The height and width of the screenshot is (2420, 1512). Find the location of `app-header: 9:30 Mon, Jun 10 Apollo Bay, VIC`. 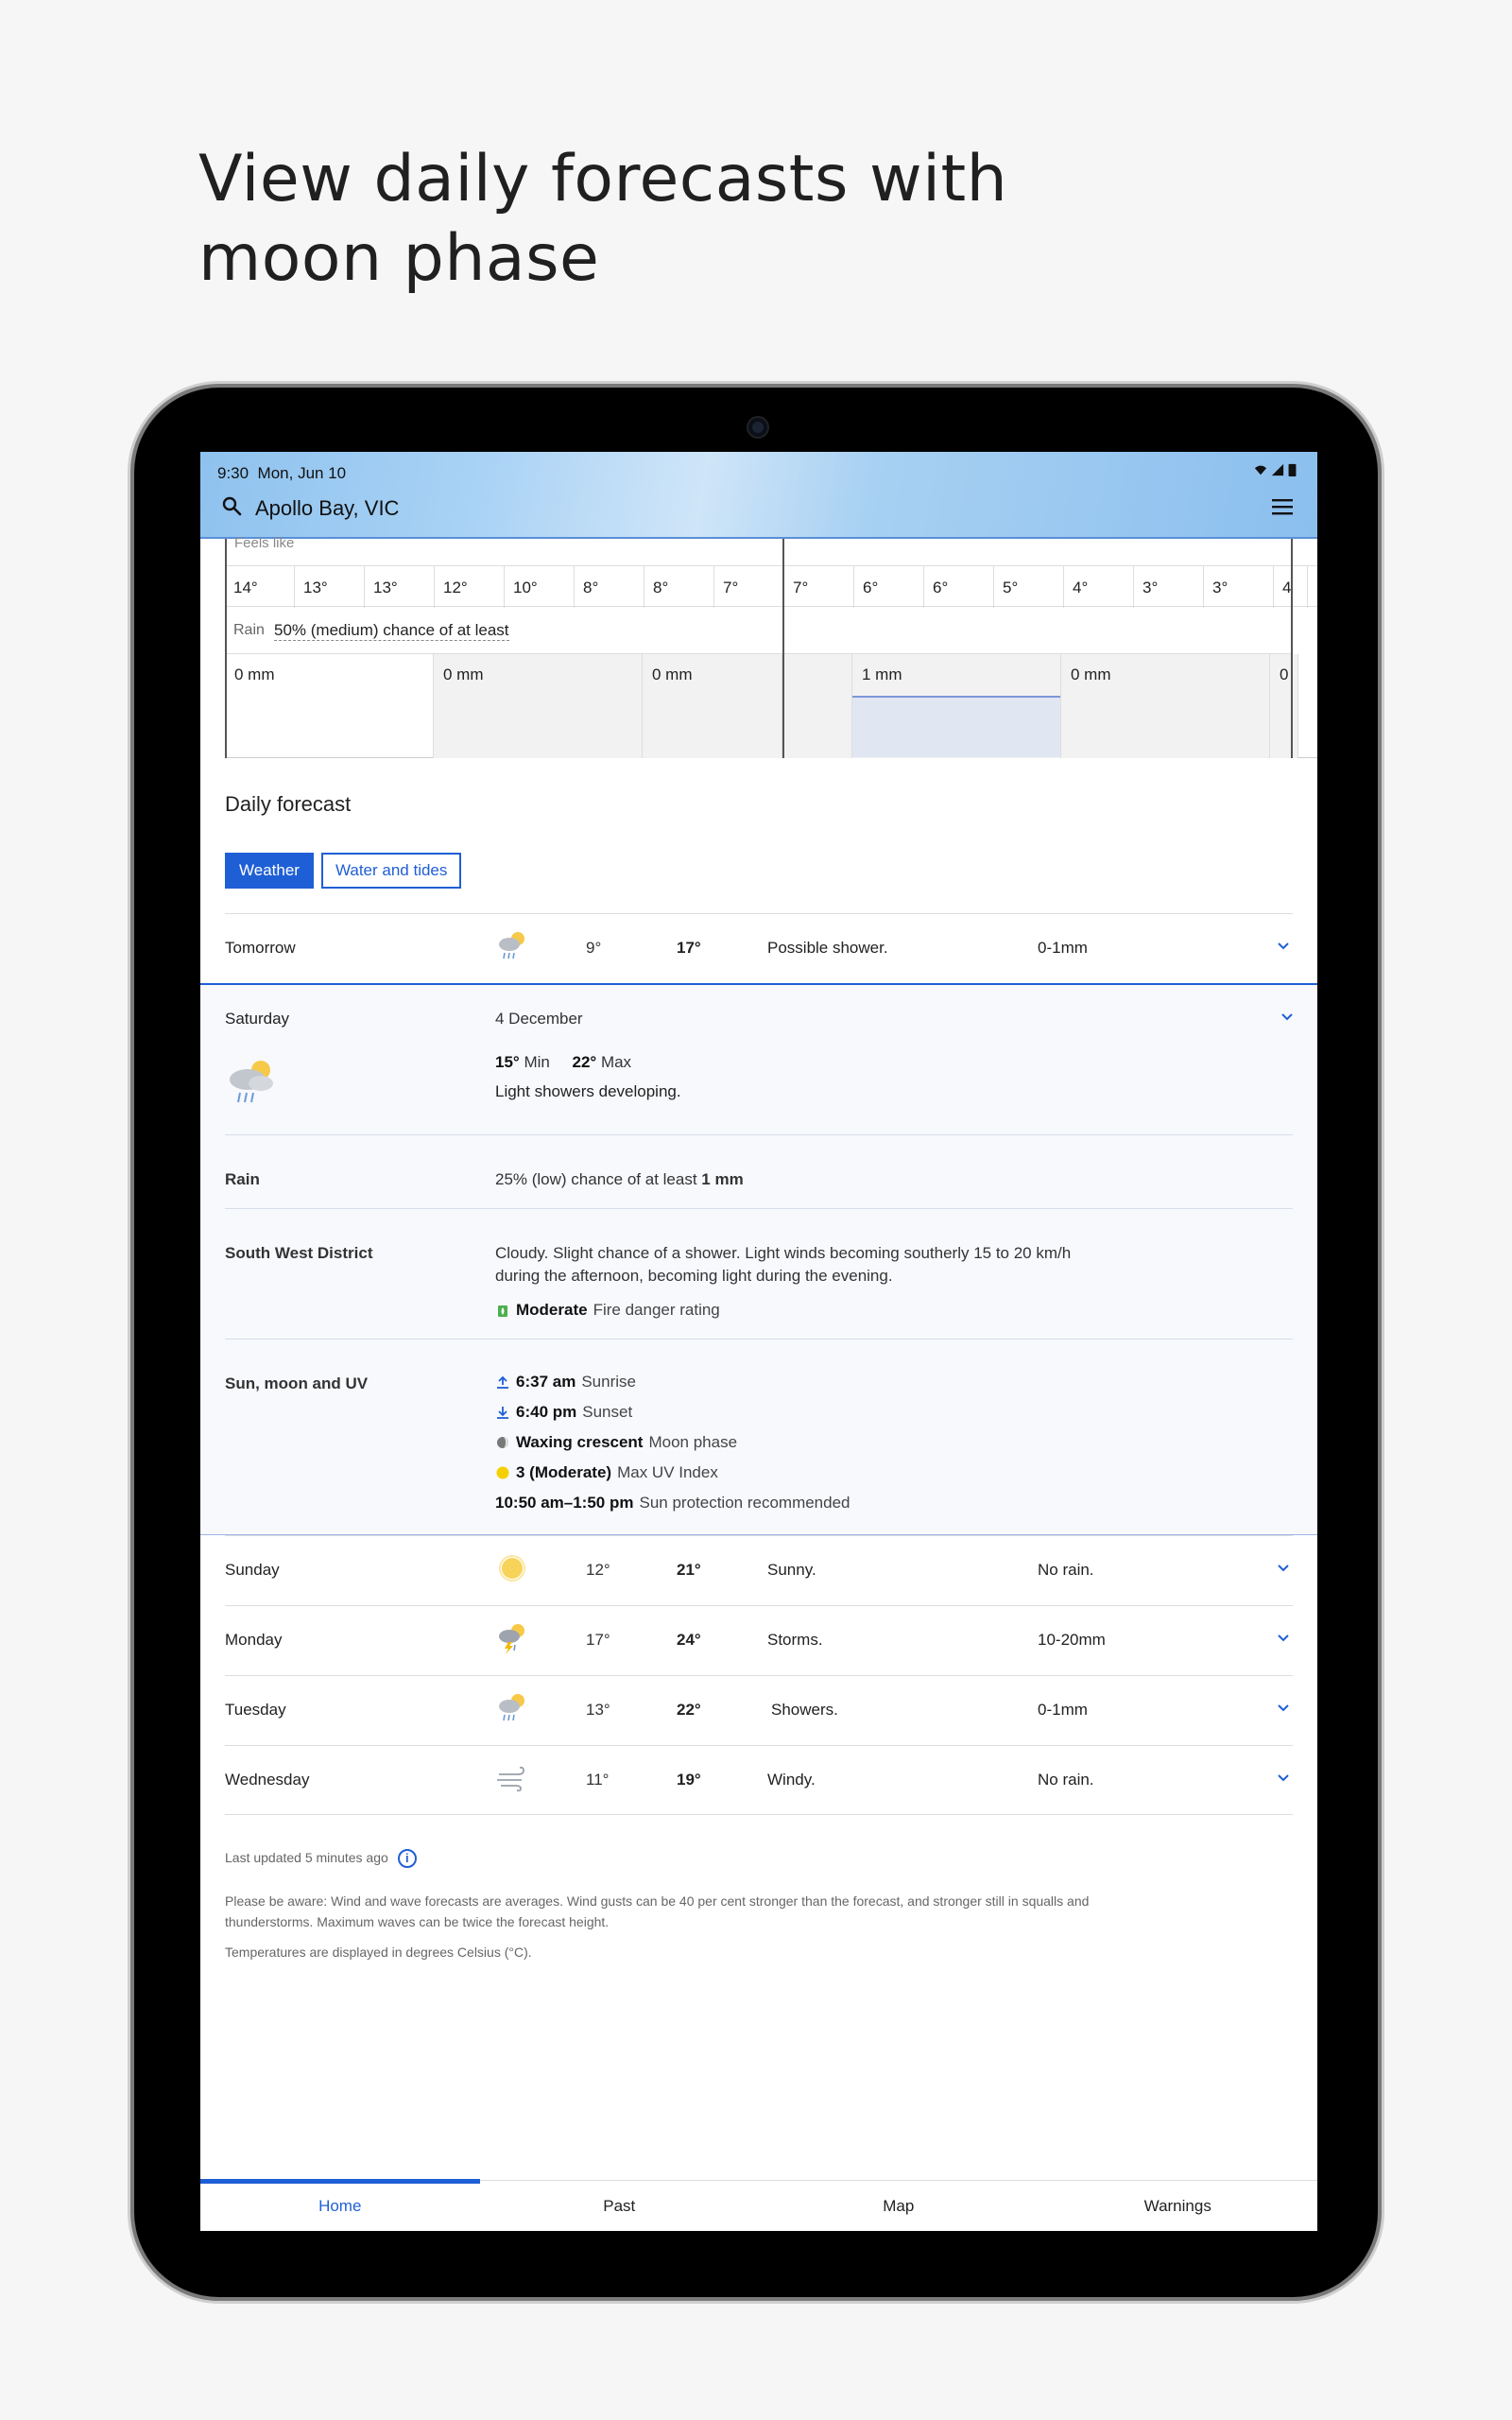

app-header: 9:30 Mon, Jun 10 Apollo Bay, VIC is located at coordinates (758, 495).